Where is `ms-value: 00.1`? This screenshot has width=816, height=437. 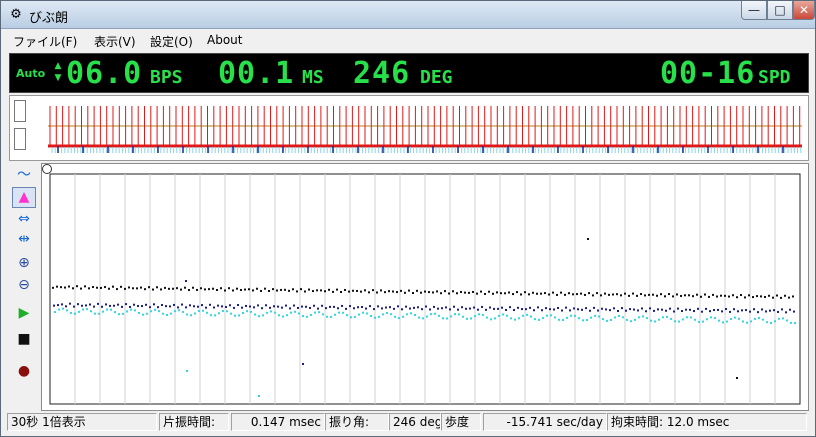
ms-value: 00.1 is located at coordinates (256, 73).